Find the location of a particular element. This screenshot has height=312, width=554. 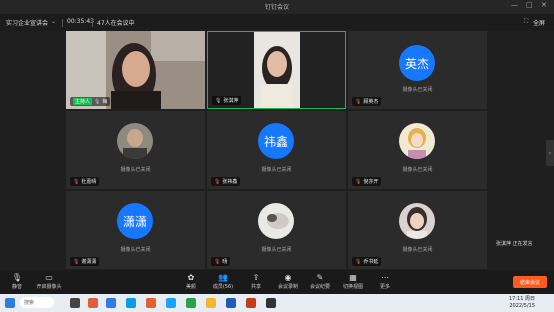

clock-time: 17:11 周日 is located at coordinates (522, 299).